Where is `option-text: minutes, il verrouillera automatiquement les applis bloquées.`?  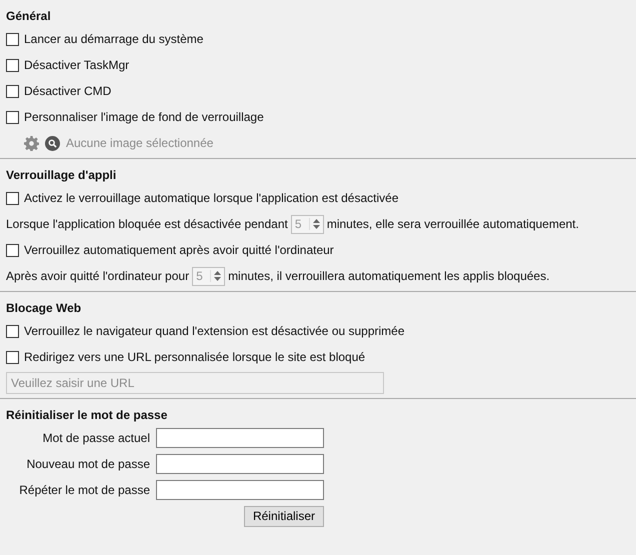
option-text: minutes, il verrouillera automatiquement les applis bloquées. is located at coordinates (389, 276).